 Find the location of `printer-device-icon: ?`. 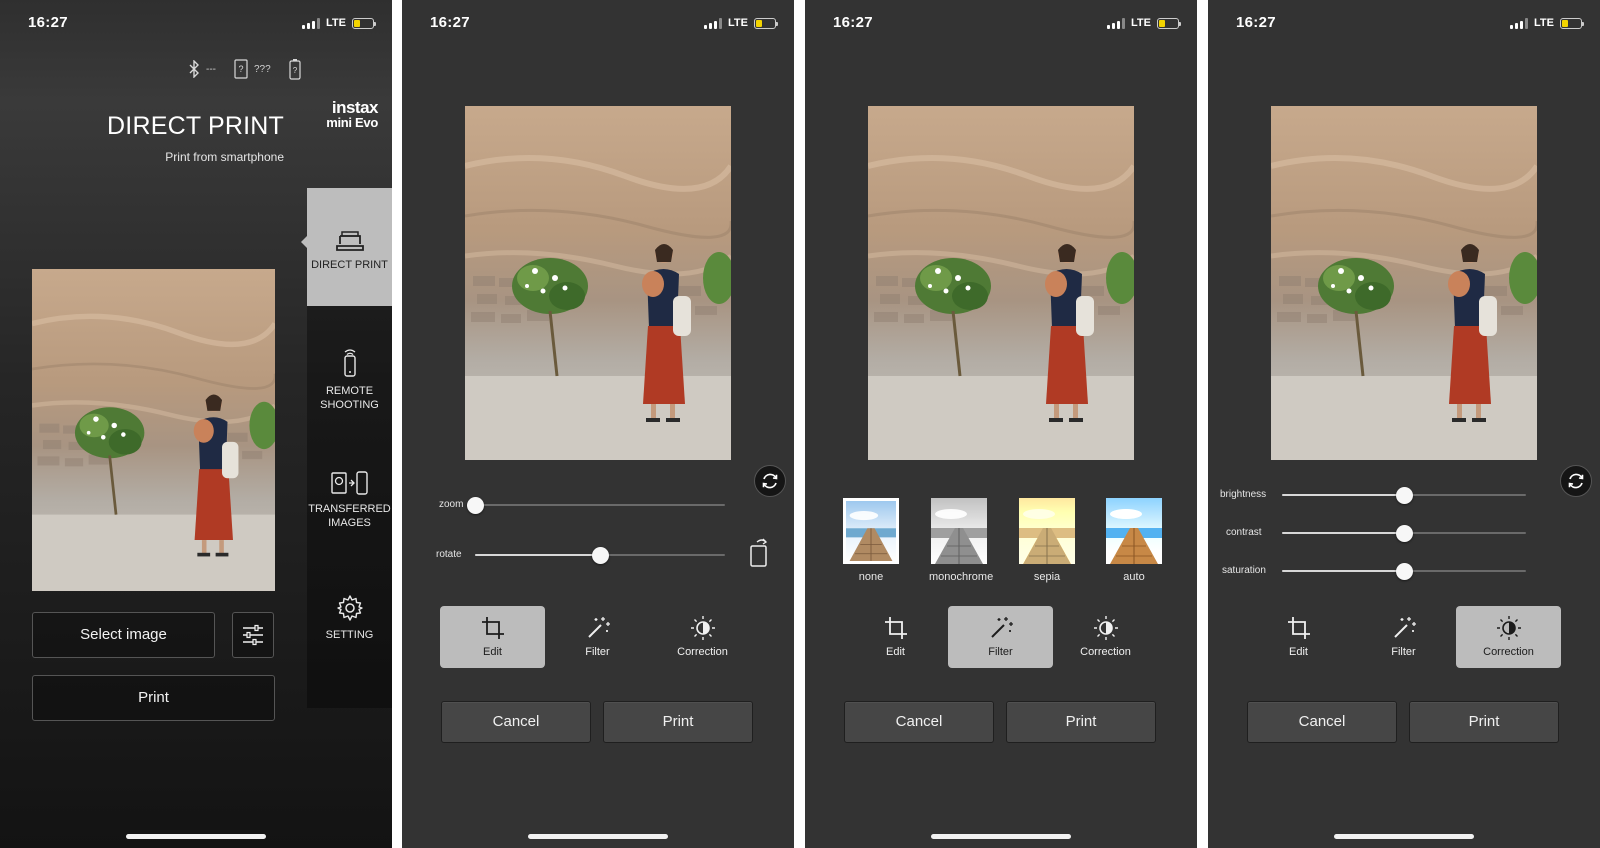

printer-device-icon: ? is located at coordinates (241, 69).